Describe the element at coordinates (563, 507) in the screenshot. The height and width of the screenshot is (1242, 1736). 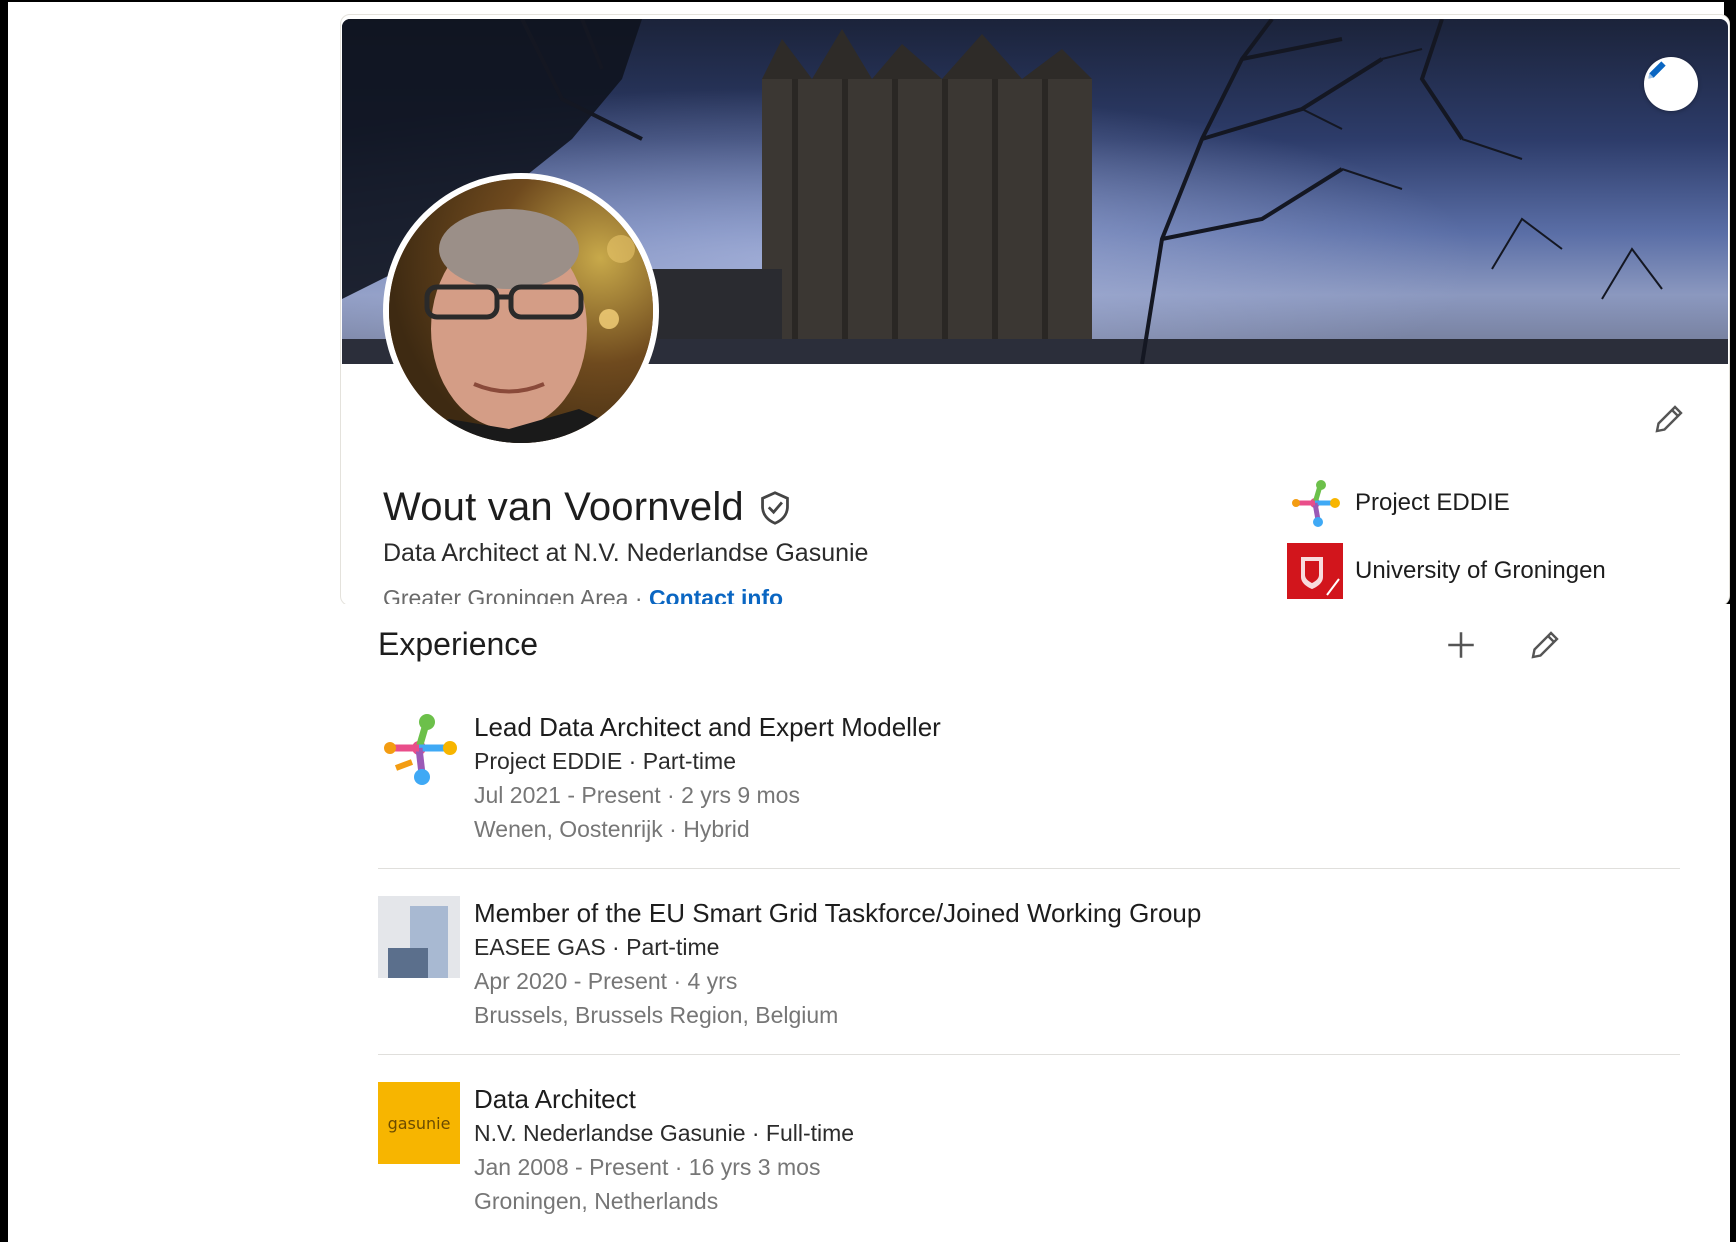
I see `profile-name: Wout van Voornveld` at that location.